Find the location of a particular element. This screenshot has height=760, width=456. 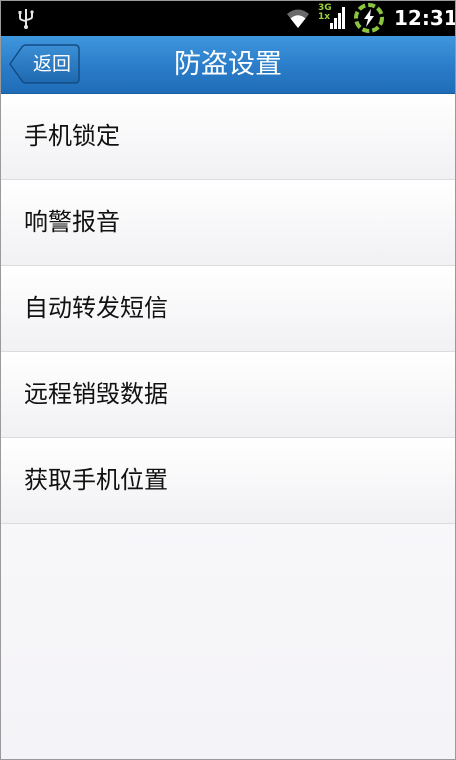

back-button: 返回 is located at coordinates (44, 64).